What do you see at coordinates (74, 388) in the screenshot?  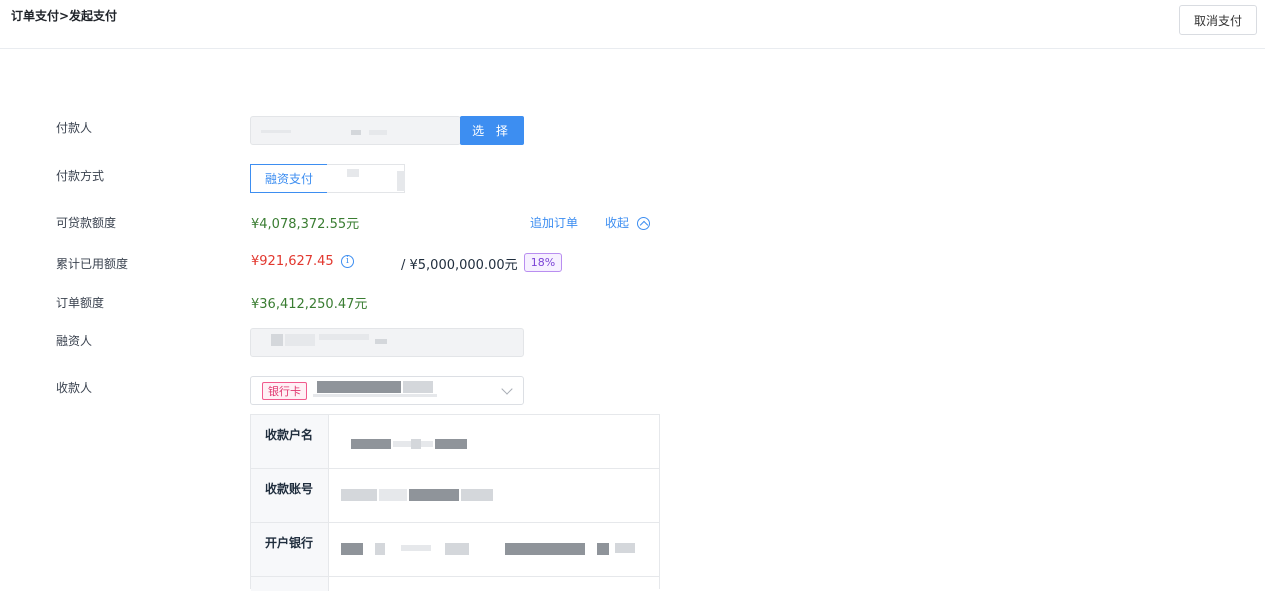 I see `payee-label: 收款人` at bounding box center [74, 388].